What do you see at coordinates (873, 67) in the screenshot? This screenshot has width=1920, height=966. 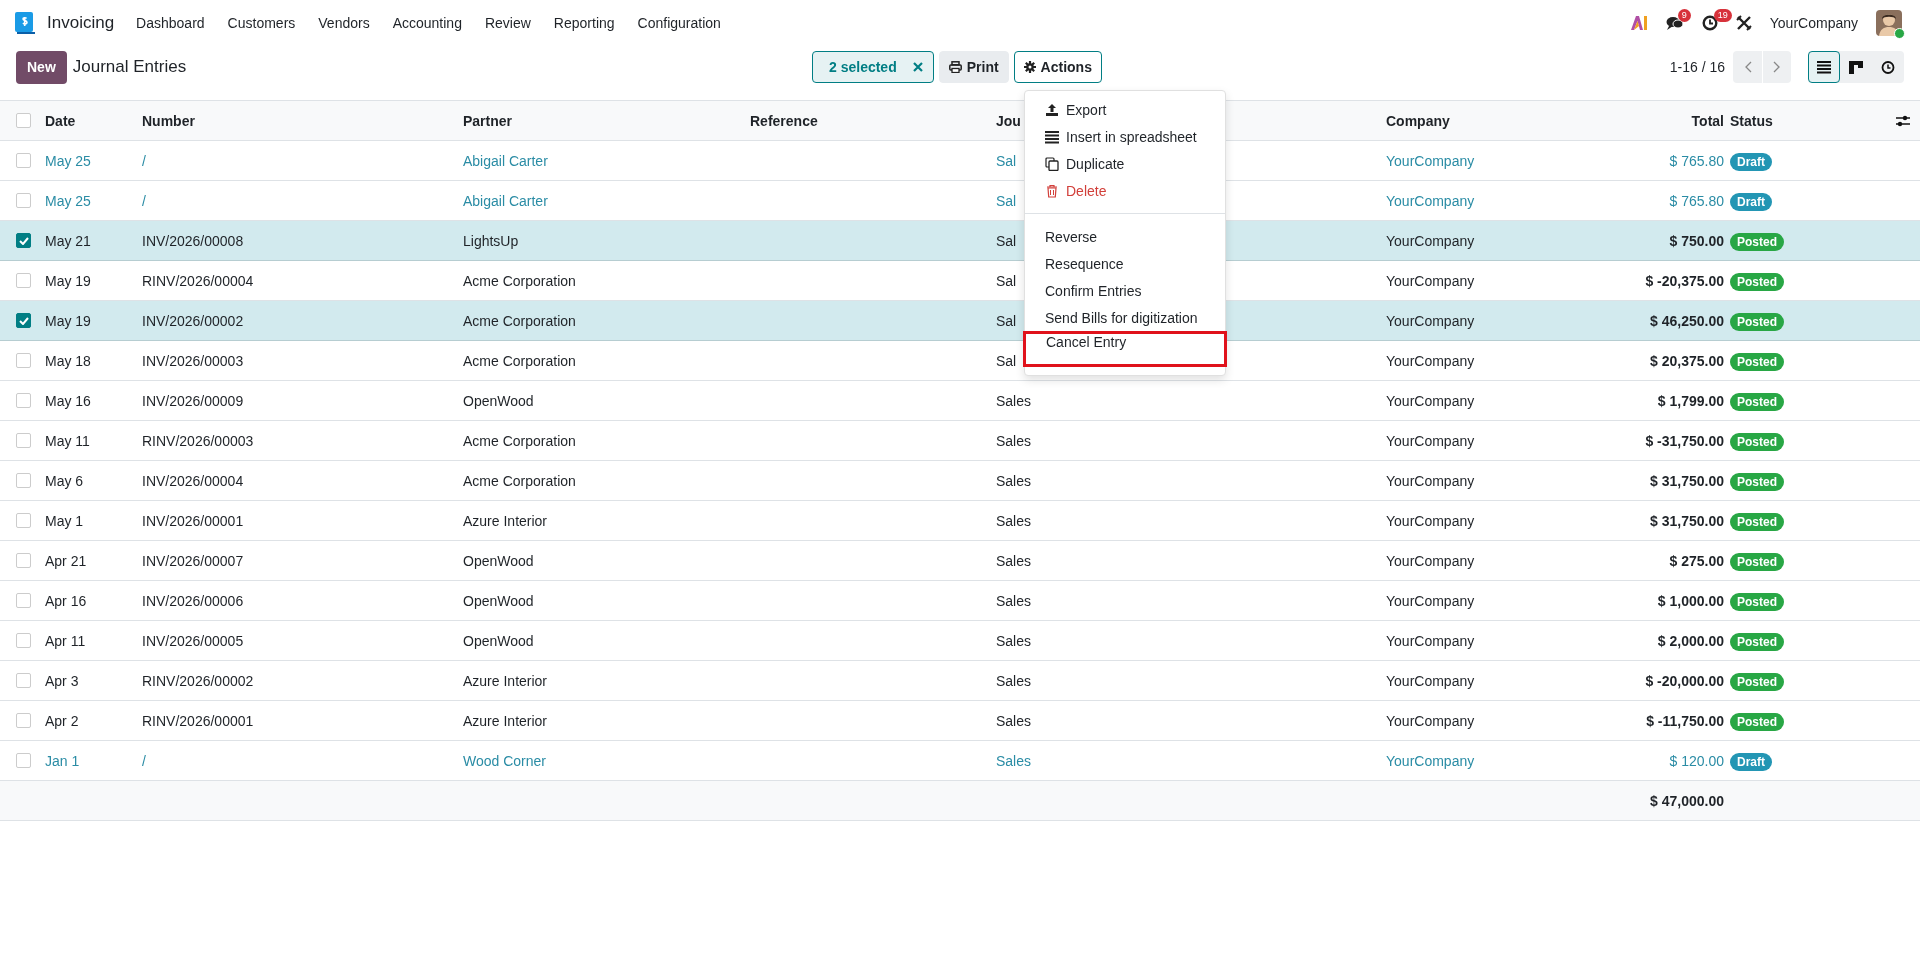 I see `selection-button: 2 selected` at bounding box center [873, 67].